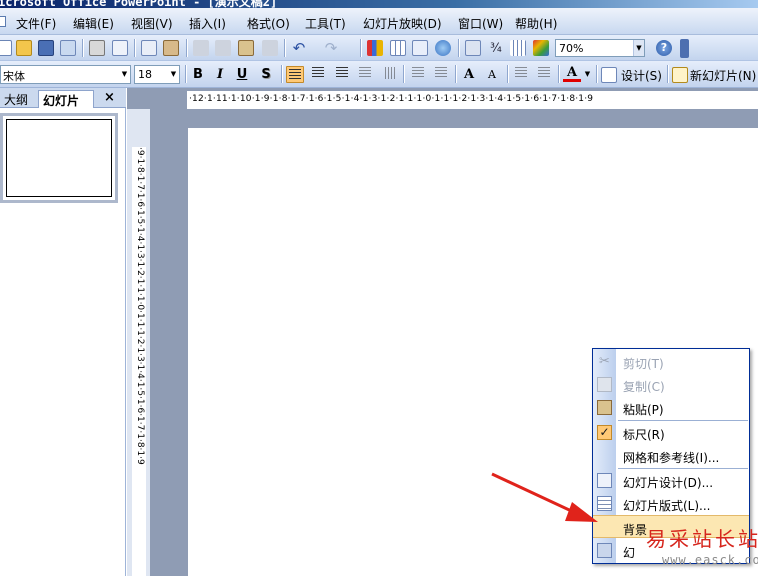 This screenshot has width=758, height=576. What do you see at coordinates (93, 23) in the screenshot?
I see `menu-edit: 编辑(E)` at bounding box center [93, 23].